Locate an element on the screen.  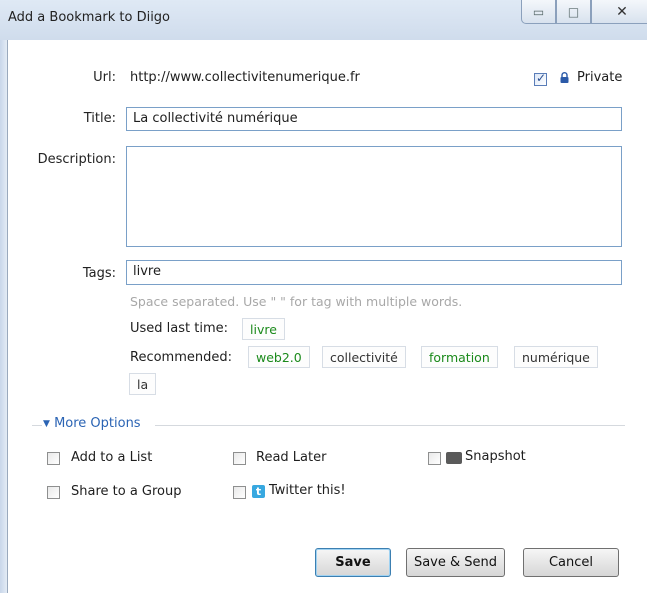
private-label: Private is located at coordinates (600, 77).